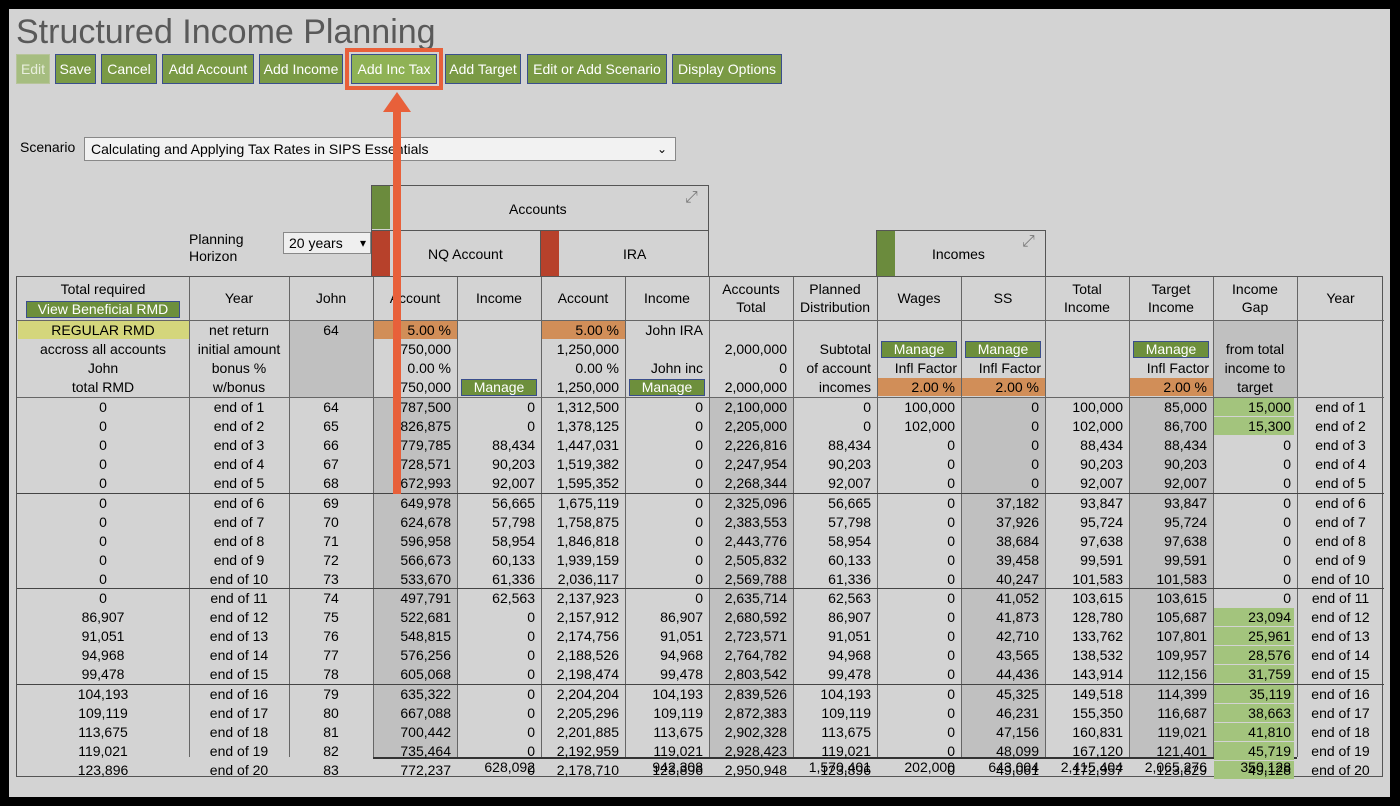 The image size is (1400, 806). What do you see at coordinates (103, 309) in the screenshot?
I see `view-beneficial-rmd-button: View Beneficial RMD` at bounding box center [103, 309].